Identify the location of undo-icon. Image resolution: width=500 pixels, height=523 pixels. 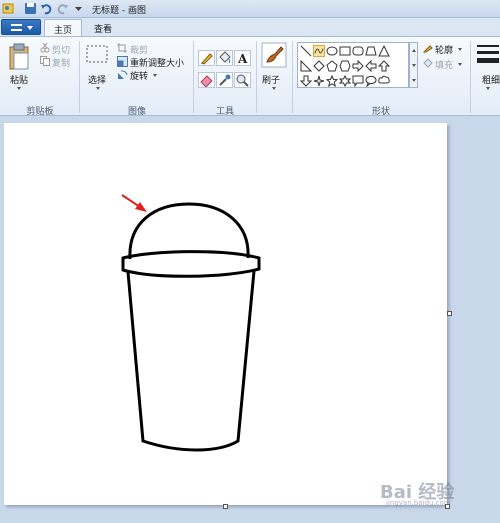
(46, 8).